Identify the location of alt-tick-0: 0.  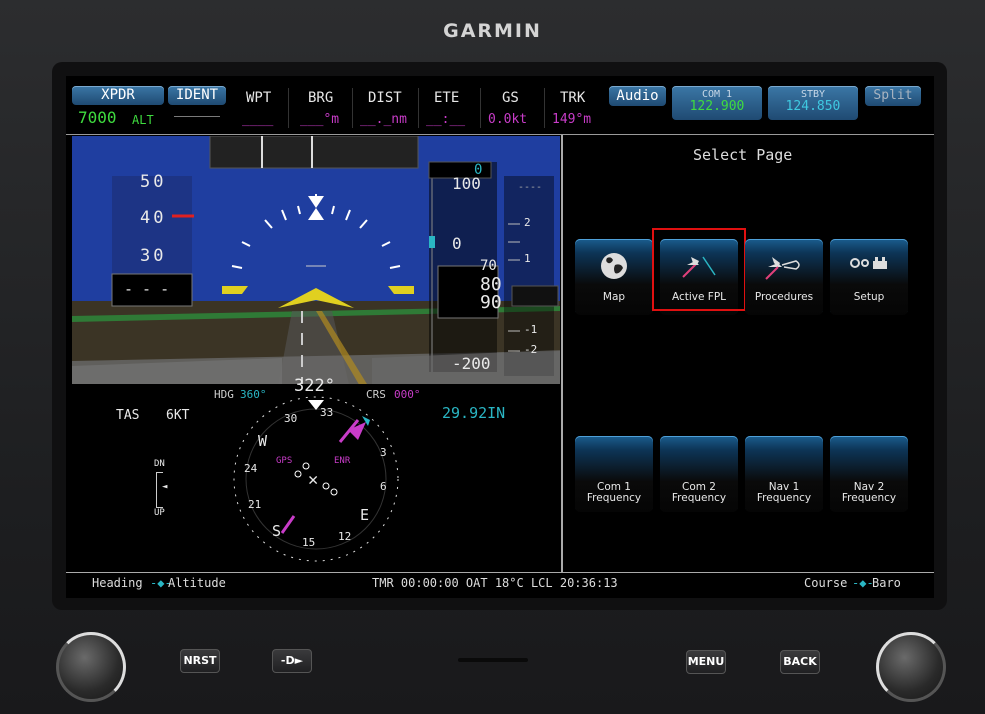
(457, 243).